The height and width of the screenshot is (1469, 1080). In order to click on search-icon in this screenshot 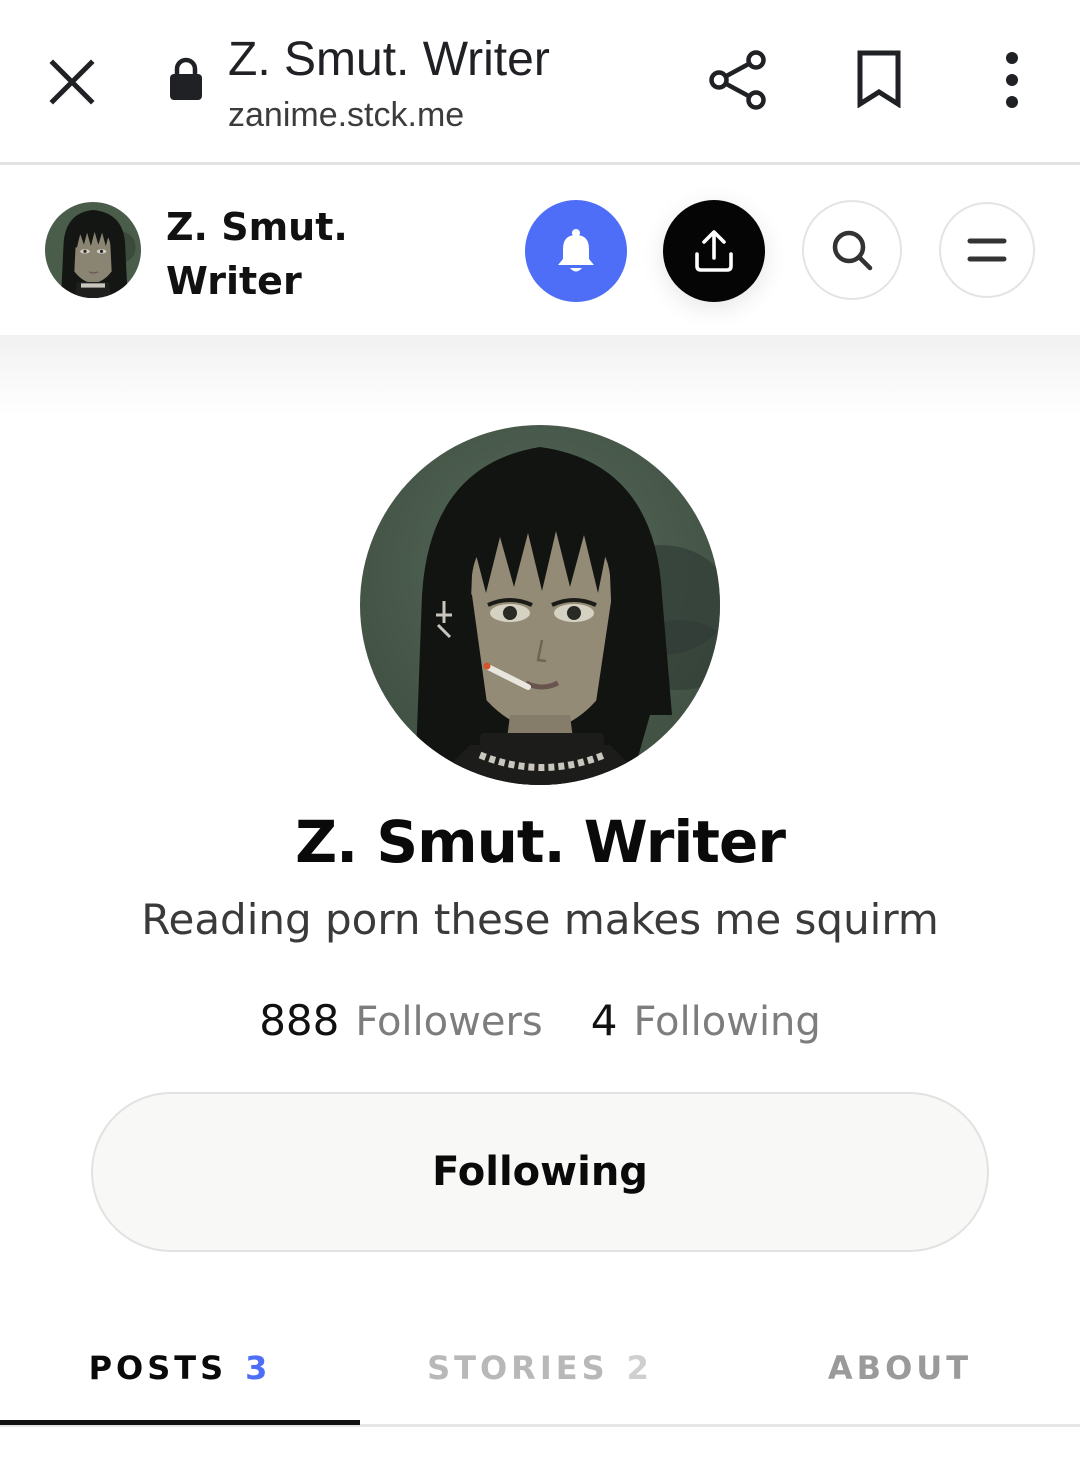, I will do `click(852, 250)`.